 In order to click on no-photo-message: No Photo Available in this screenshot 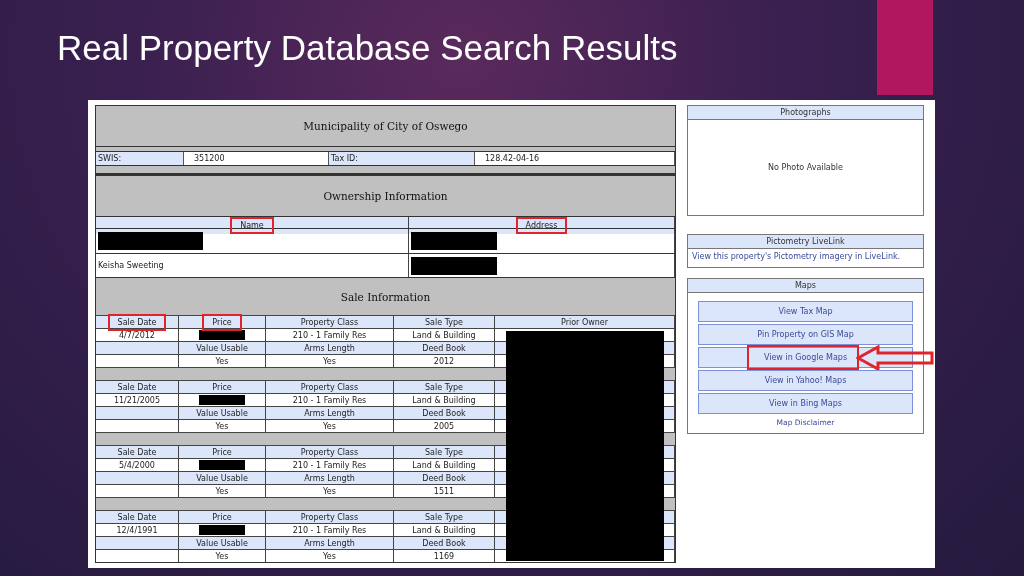, I will do `click(805, 167)`.